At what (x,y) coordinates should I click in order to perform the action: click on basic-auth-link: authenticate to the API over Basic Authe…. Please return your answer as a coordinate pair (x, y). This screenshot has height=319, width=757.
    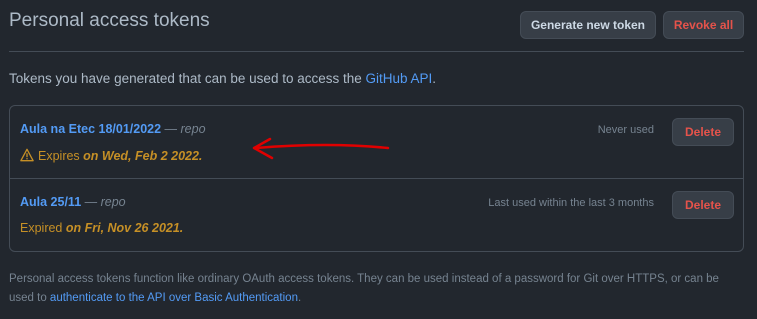
    Looking at the image, I should click on (174, 298).